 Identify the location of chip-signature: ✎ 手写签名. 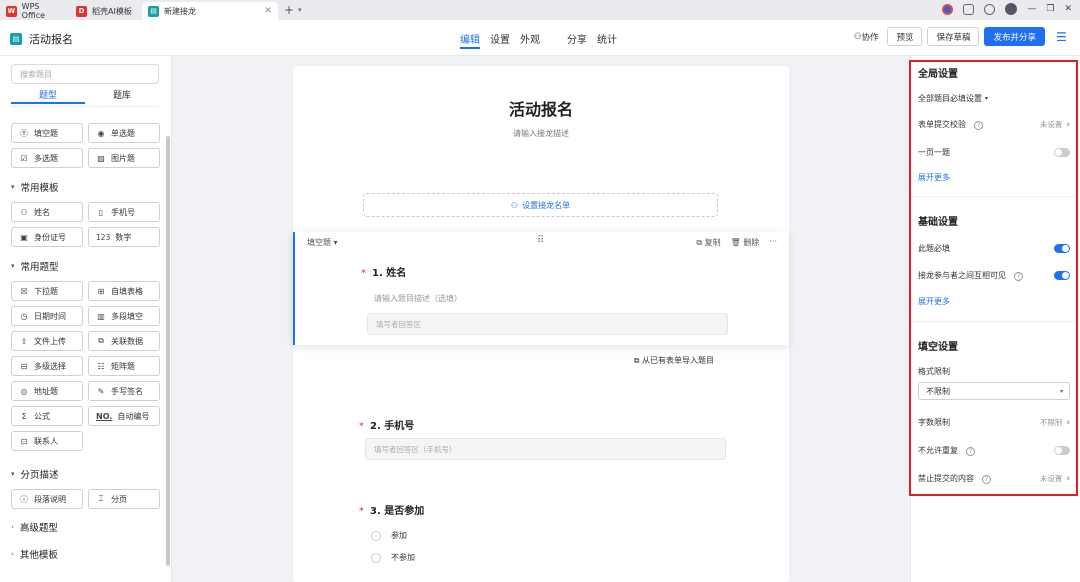
(124, 391).